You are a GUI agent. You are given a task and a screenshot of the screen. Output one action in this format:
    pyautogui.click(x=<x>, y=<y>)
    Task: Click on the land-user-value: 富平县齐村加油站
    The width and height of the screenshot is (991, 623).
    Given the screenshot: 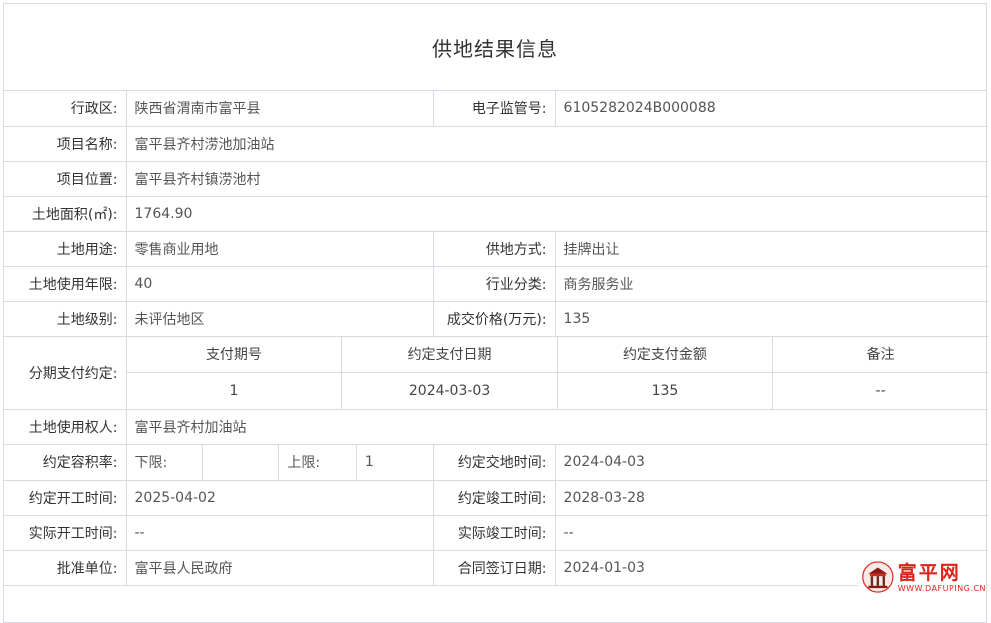 What is the action you would take?
    pyautogui.click(x=557, y=426)
    